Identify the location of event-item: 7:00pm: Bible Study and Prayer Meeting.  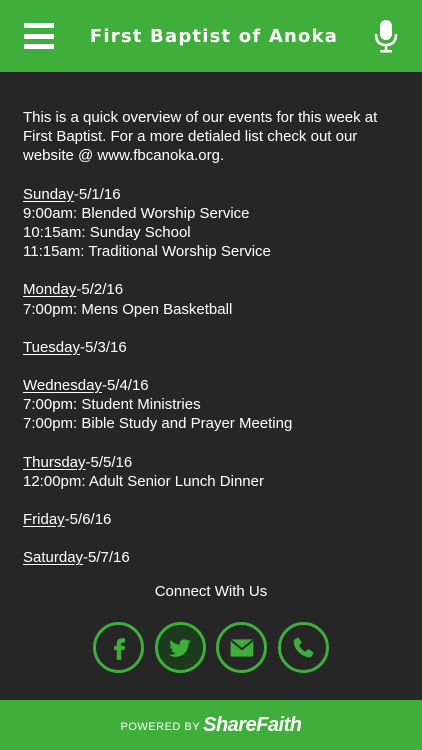
(158, 424).